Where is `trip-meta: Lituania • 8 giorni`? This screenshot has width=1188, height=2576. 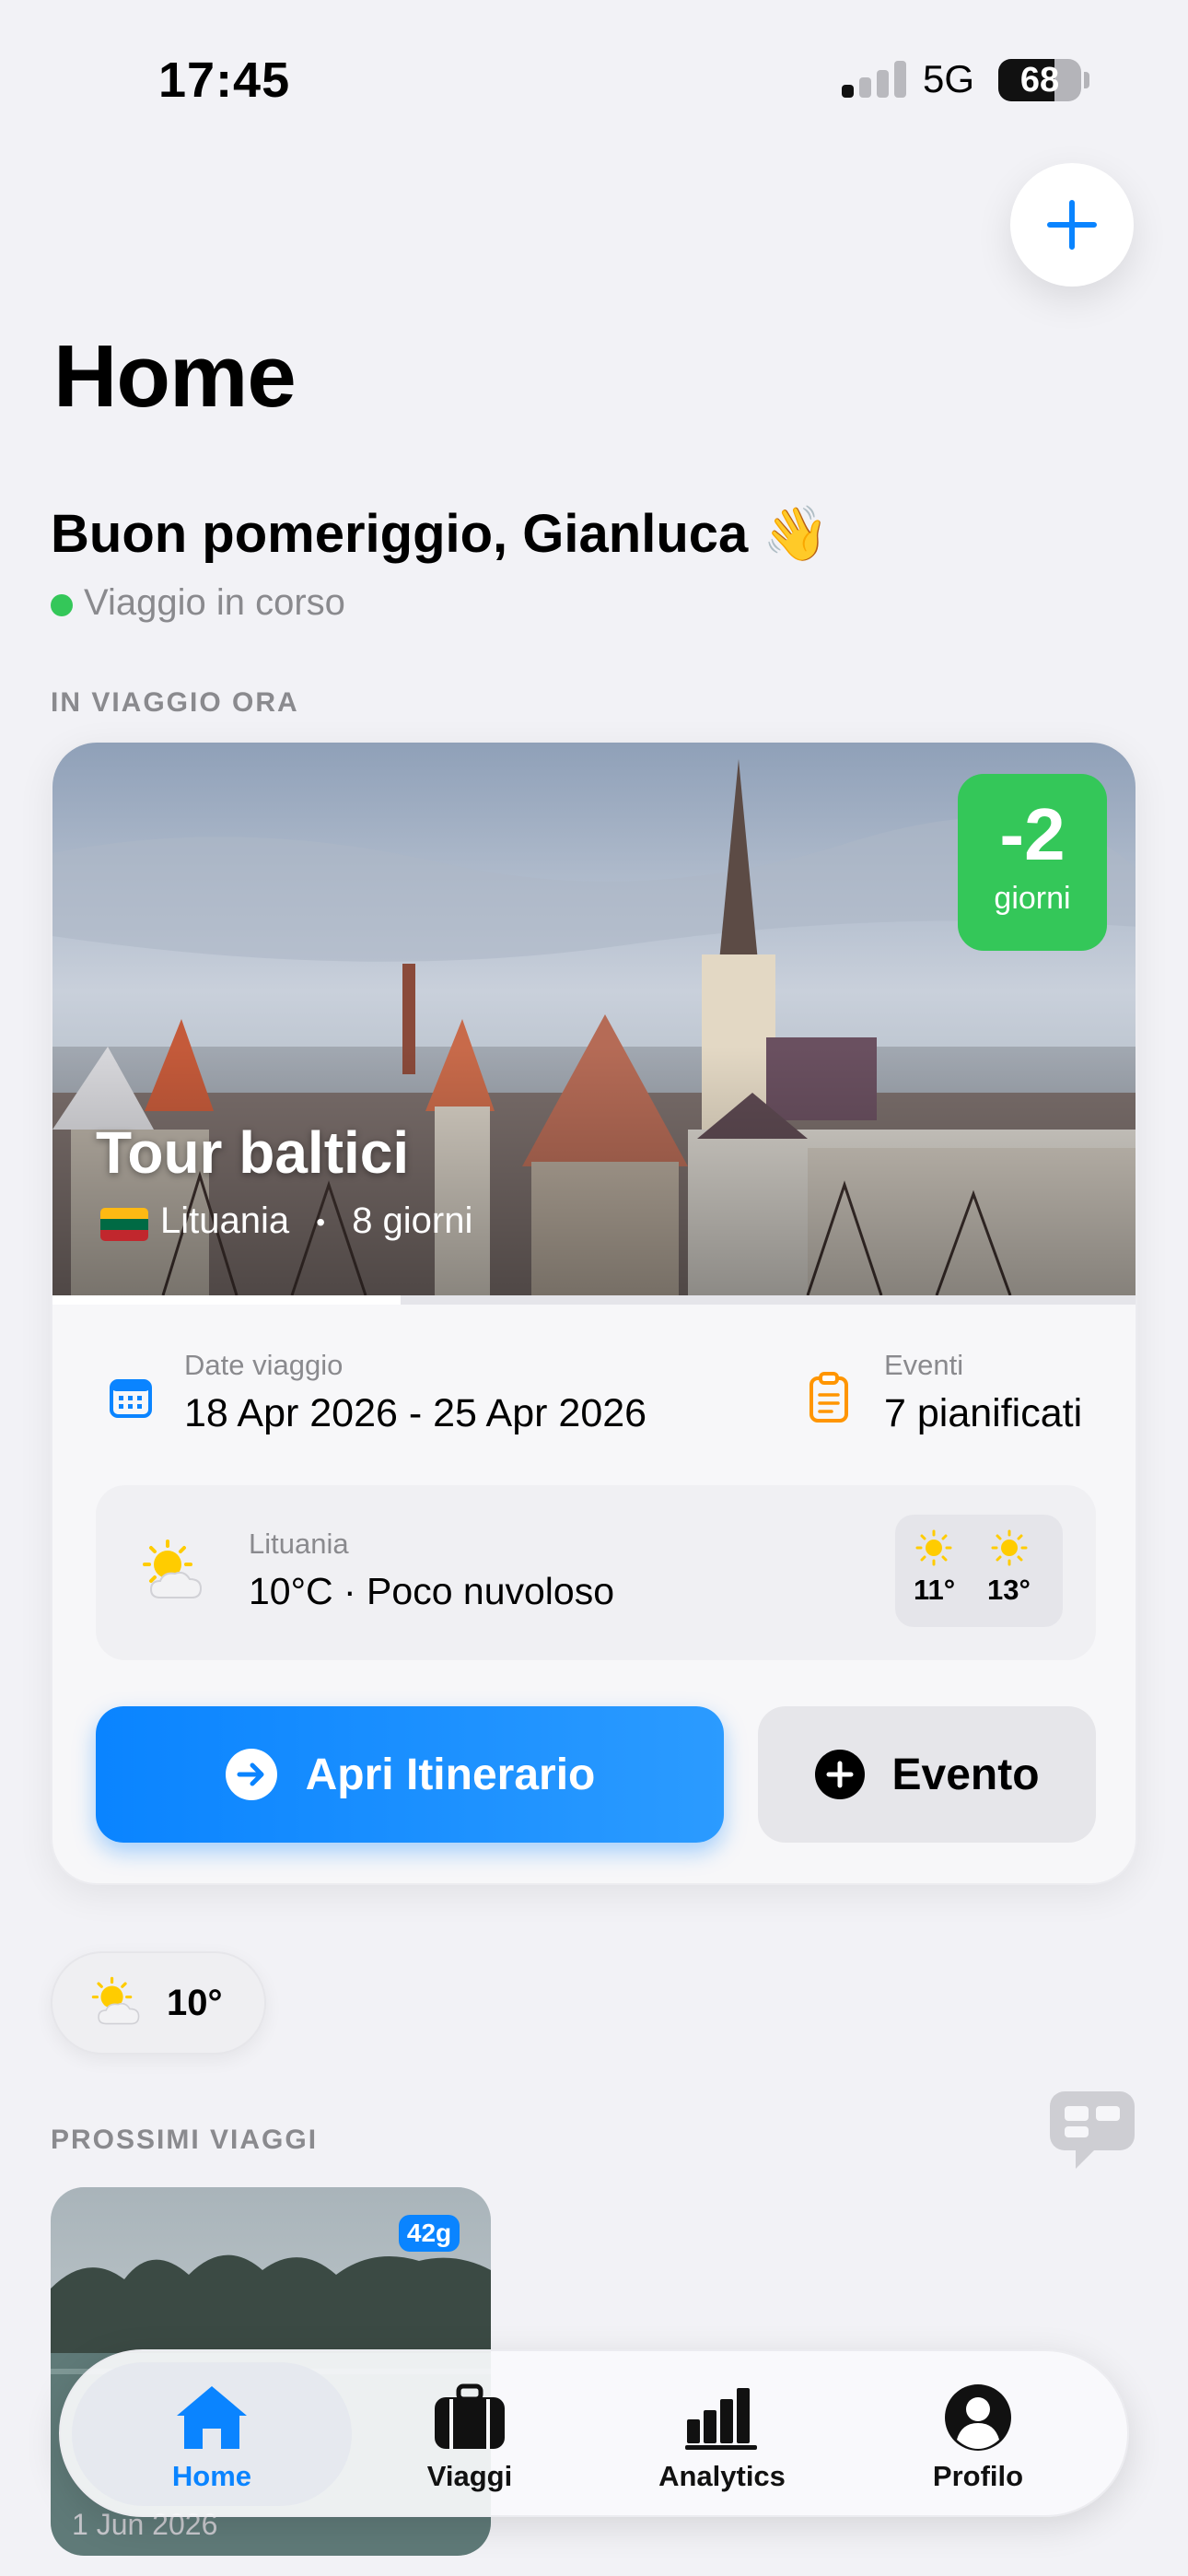 trip-meta: Lituania • 8 giorni is located at coordinates (316, 1221).